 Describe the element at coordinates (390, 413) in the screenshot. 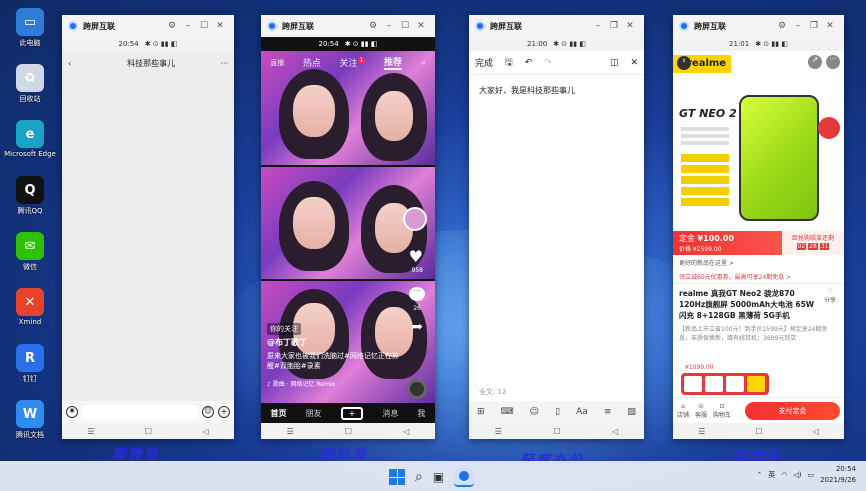

I see `nav-messages: 消息` at that location.